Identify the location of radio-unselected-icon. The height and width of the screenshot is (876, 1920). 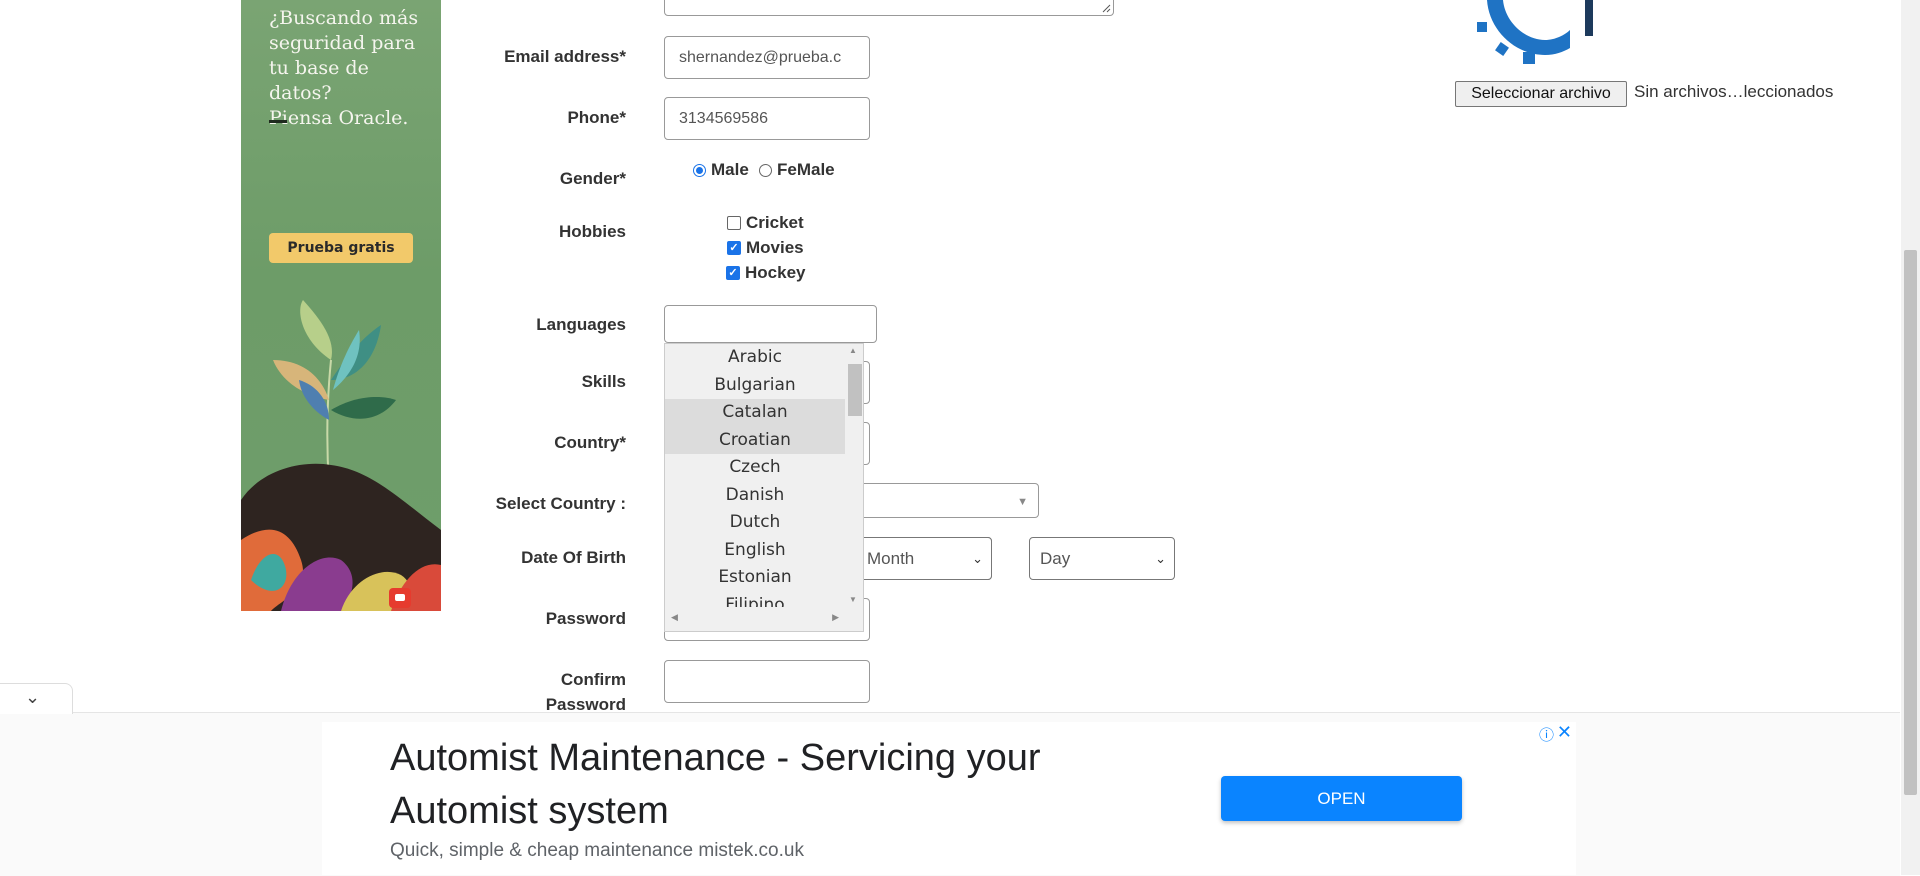
(765, 170).